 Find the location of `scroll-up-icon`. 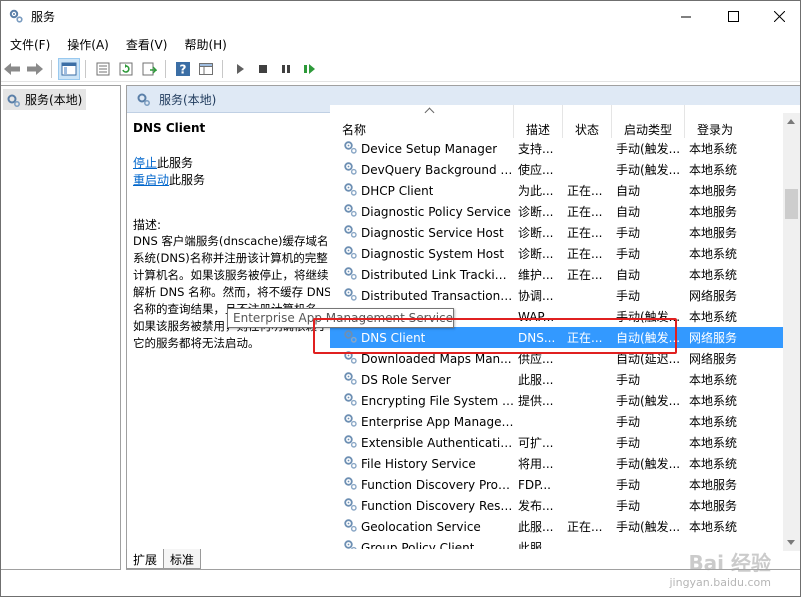

scroll-up-icon is located at coordinates (791, 121).